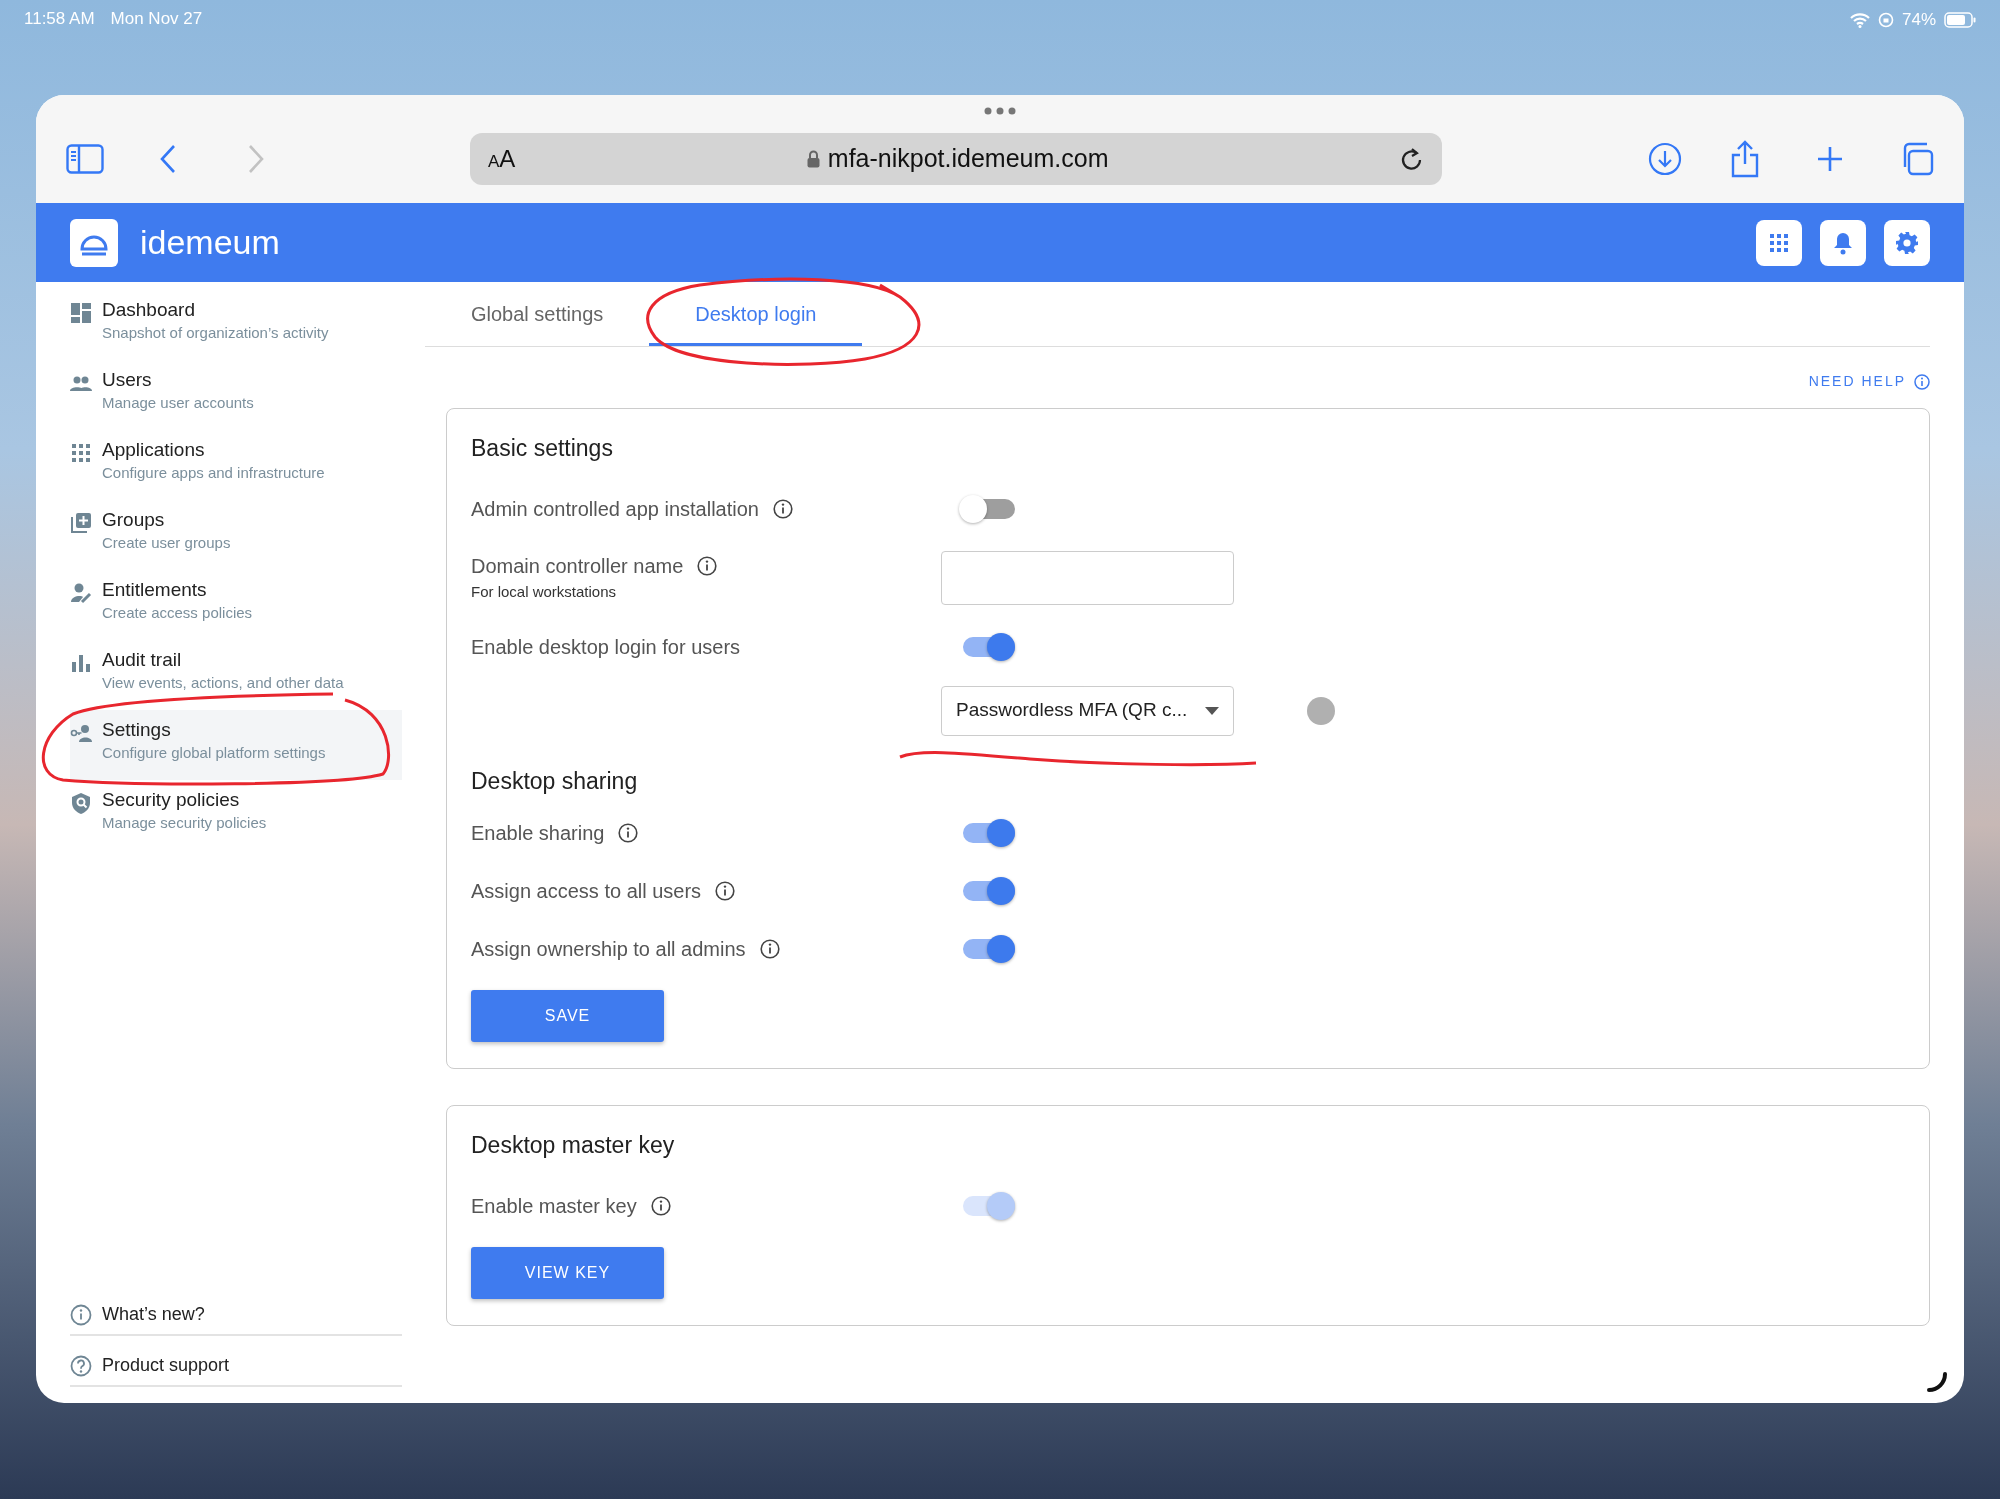 The width and height of the screenshot is (2000, 1499). What do you see at coordinates (81, 803) in the screenshot?
I see `shield-icon` at bounding box center [81, 803].